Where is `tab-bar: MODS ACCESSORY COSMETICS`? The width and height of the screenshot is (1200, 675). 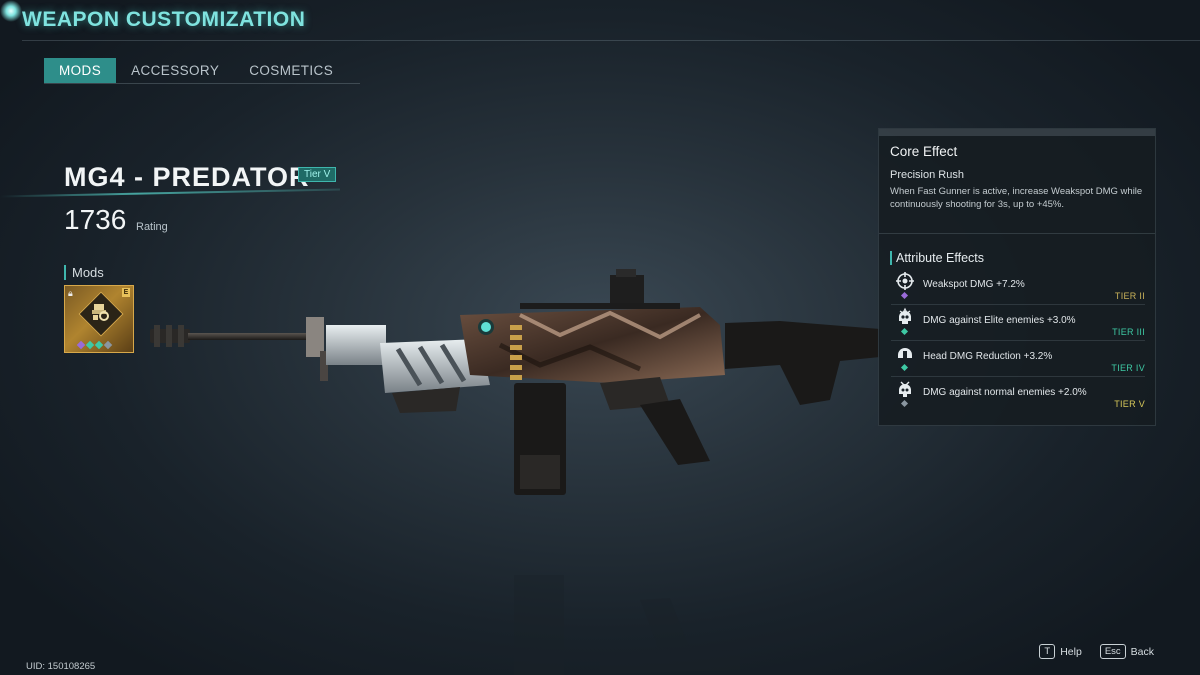
tab-bar: MODS ACCESSORY COSMETICS is located at coordinates (196, 70).